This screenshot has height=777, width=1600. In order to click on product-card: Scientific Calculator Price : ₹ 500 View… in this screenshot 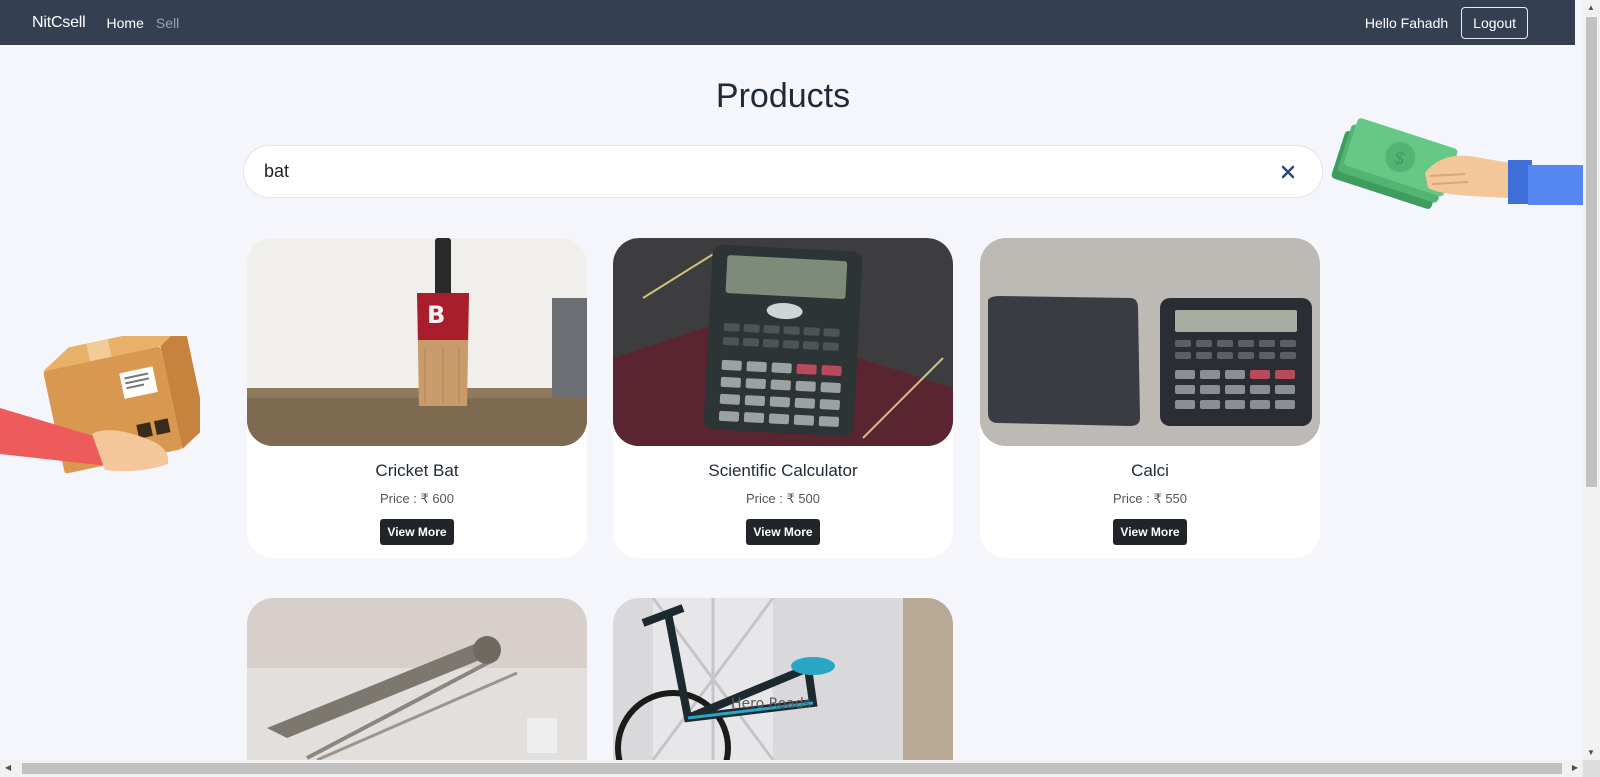, I will do `click(783, 398)`.